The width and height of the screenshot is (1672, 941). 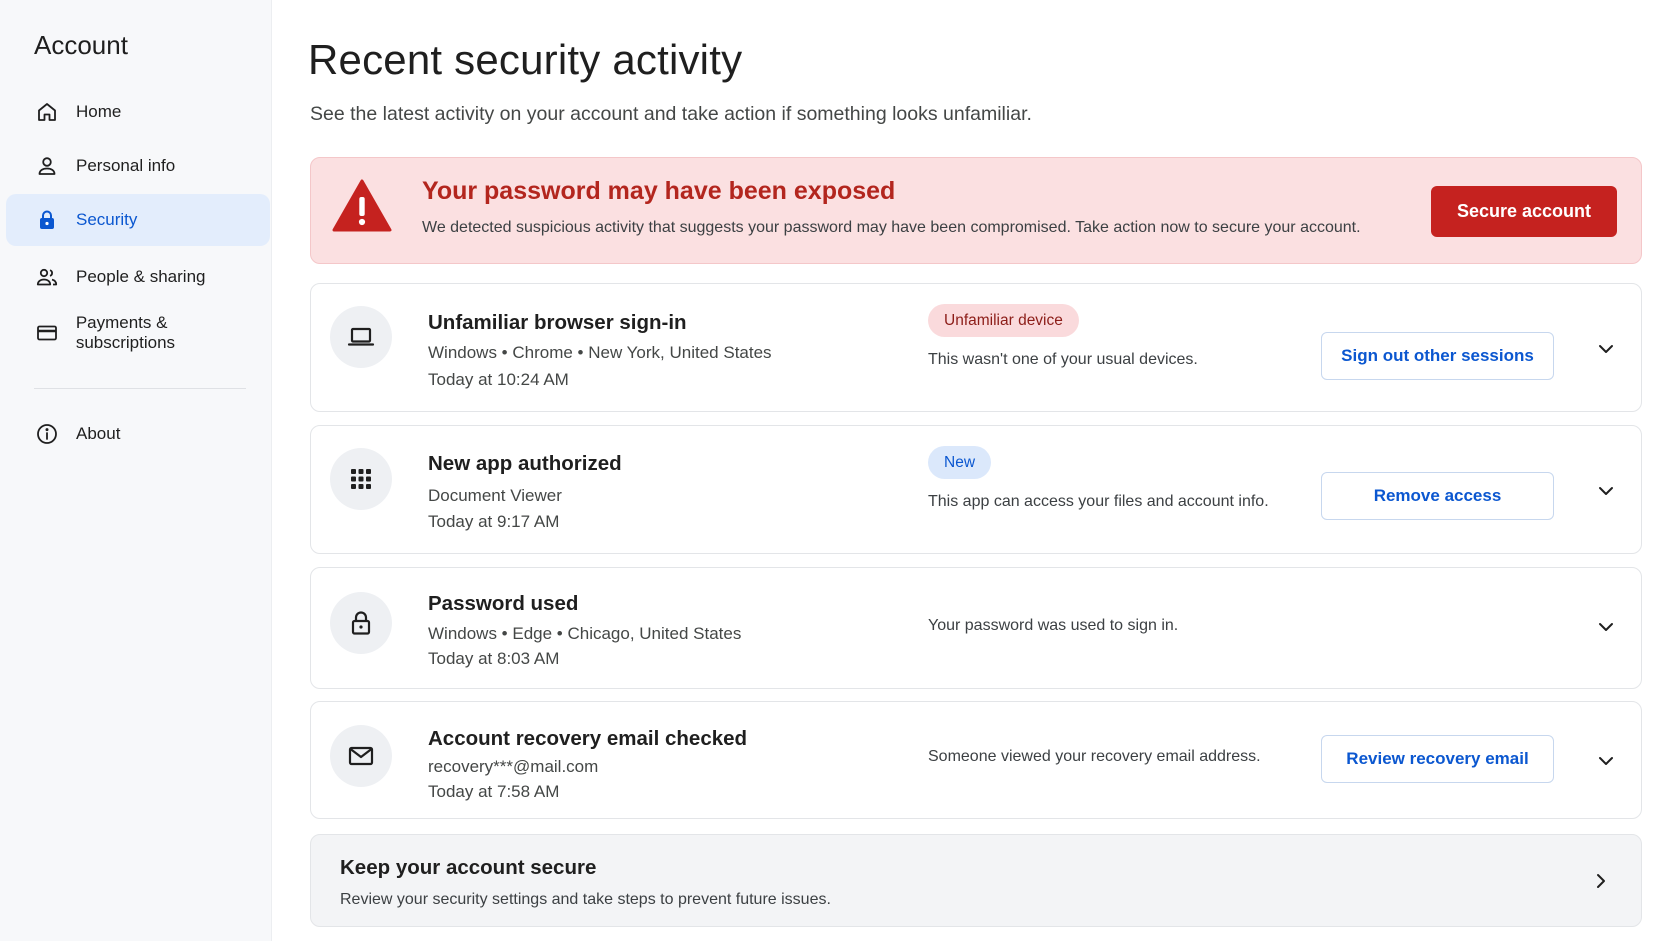 I want to click on sidebar-item-home: Home, so click(x=138, y=112).